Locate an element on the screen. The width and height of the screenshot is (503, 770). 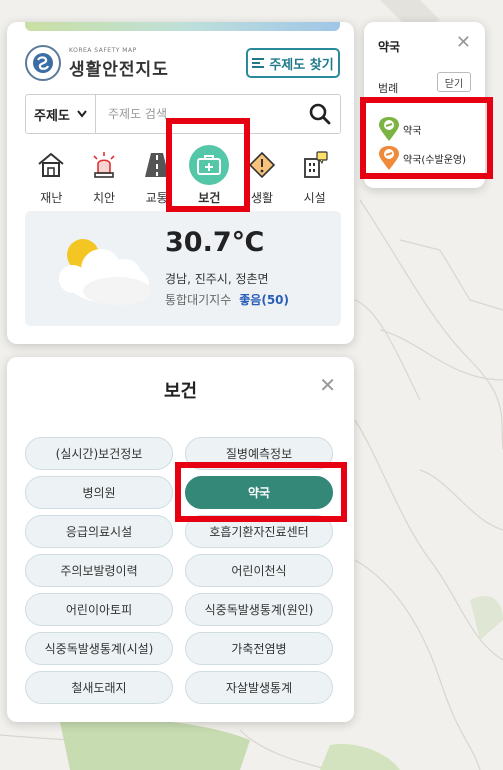
category-life: 생활 is located at coordinates (262, 175).